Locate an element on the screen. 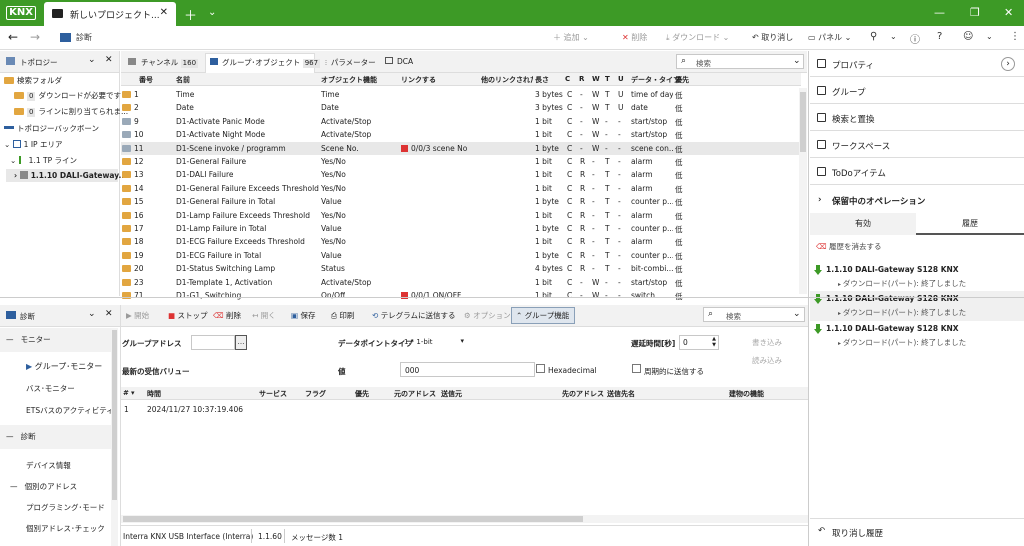 The image size is (1024, 546). maximize-icon: ❐ is located at coordinates (975, 12).